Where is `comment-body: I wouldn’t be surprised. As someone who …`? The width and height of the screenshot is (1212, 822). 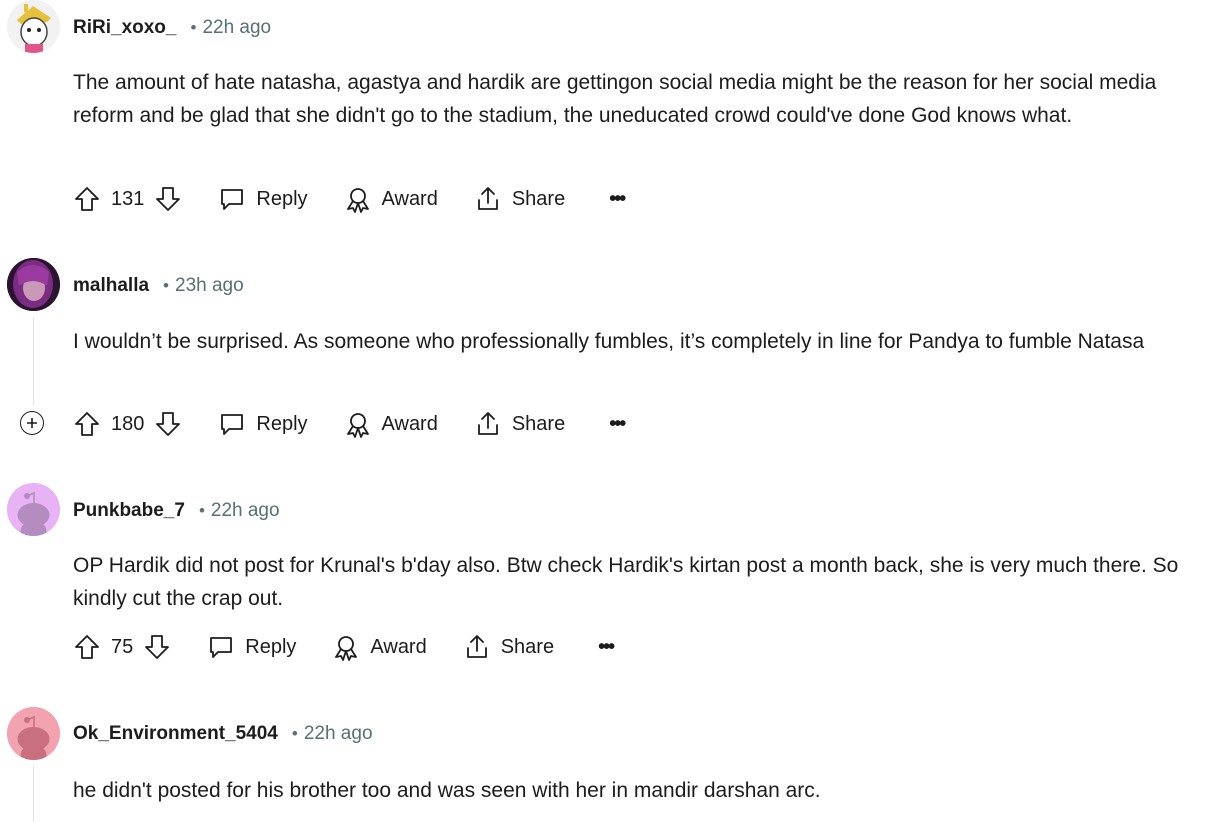 comment-body: I wouldn’t be surprised. As someone who … is located at coordinates (609, 341).